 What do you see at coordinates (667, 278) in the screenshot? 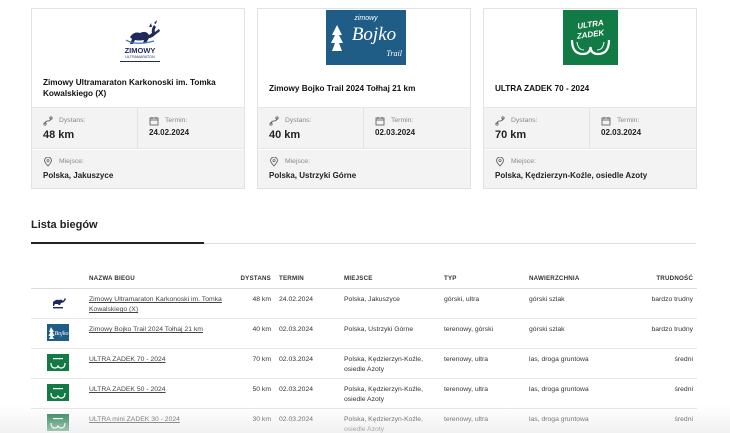
I see `column-header-difficulty: TRUDNOŚĆ` at bounding box center [667, 278].